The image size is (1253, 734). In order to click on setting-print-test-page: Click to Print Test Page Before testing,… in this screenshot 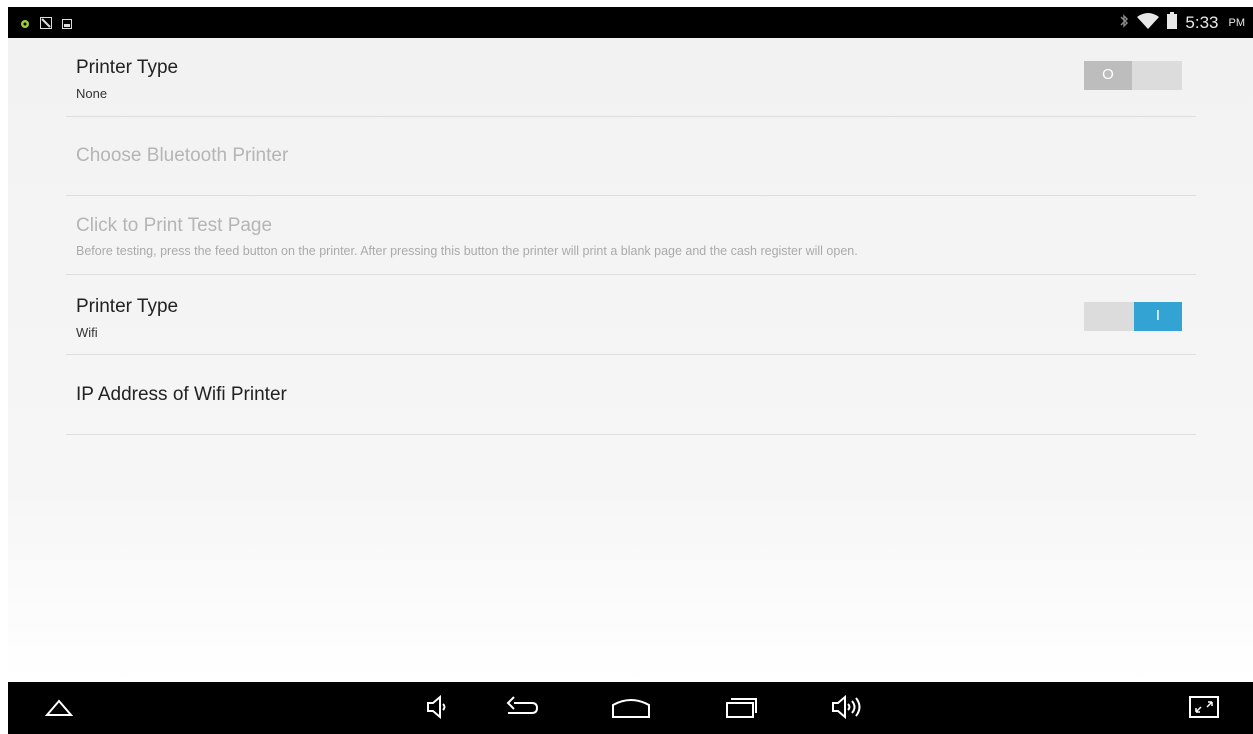, I will do `click(631, 235)`.